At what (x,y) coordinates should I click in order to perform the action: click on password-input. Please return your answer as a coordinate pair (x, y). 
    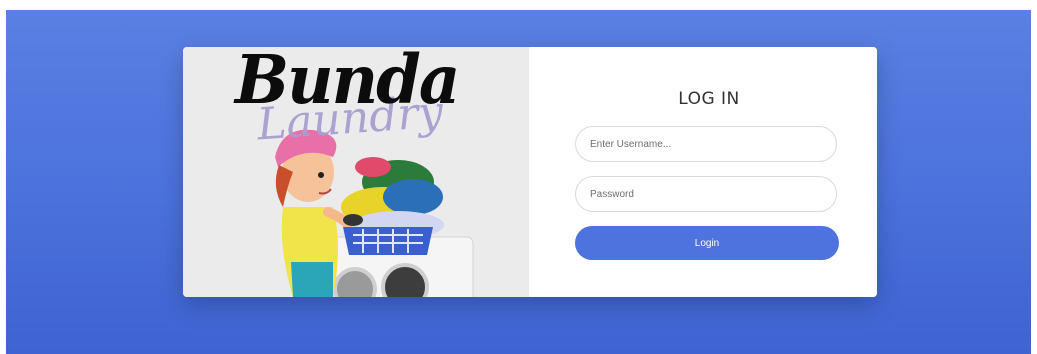
    Looking at the image, I should click on (706, 194).